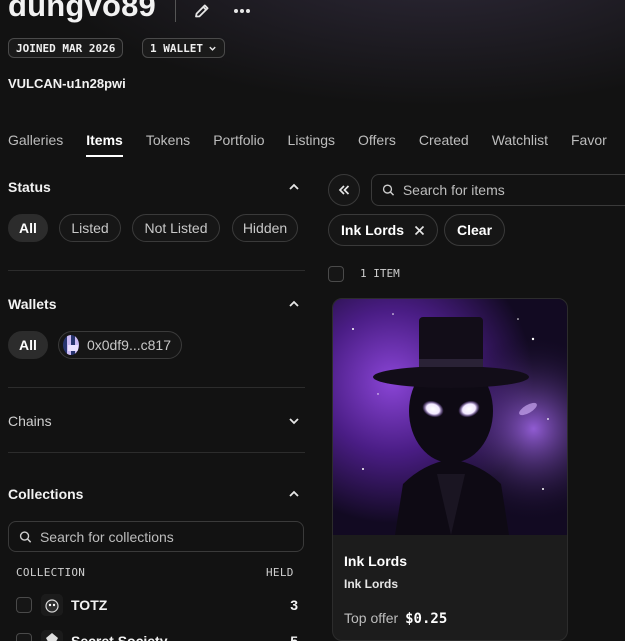 The image size is (625, 641). Describe the element at coordinates (90, 228) in the screenshot. I see `status-listed-chip: Listed` at that location.